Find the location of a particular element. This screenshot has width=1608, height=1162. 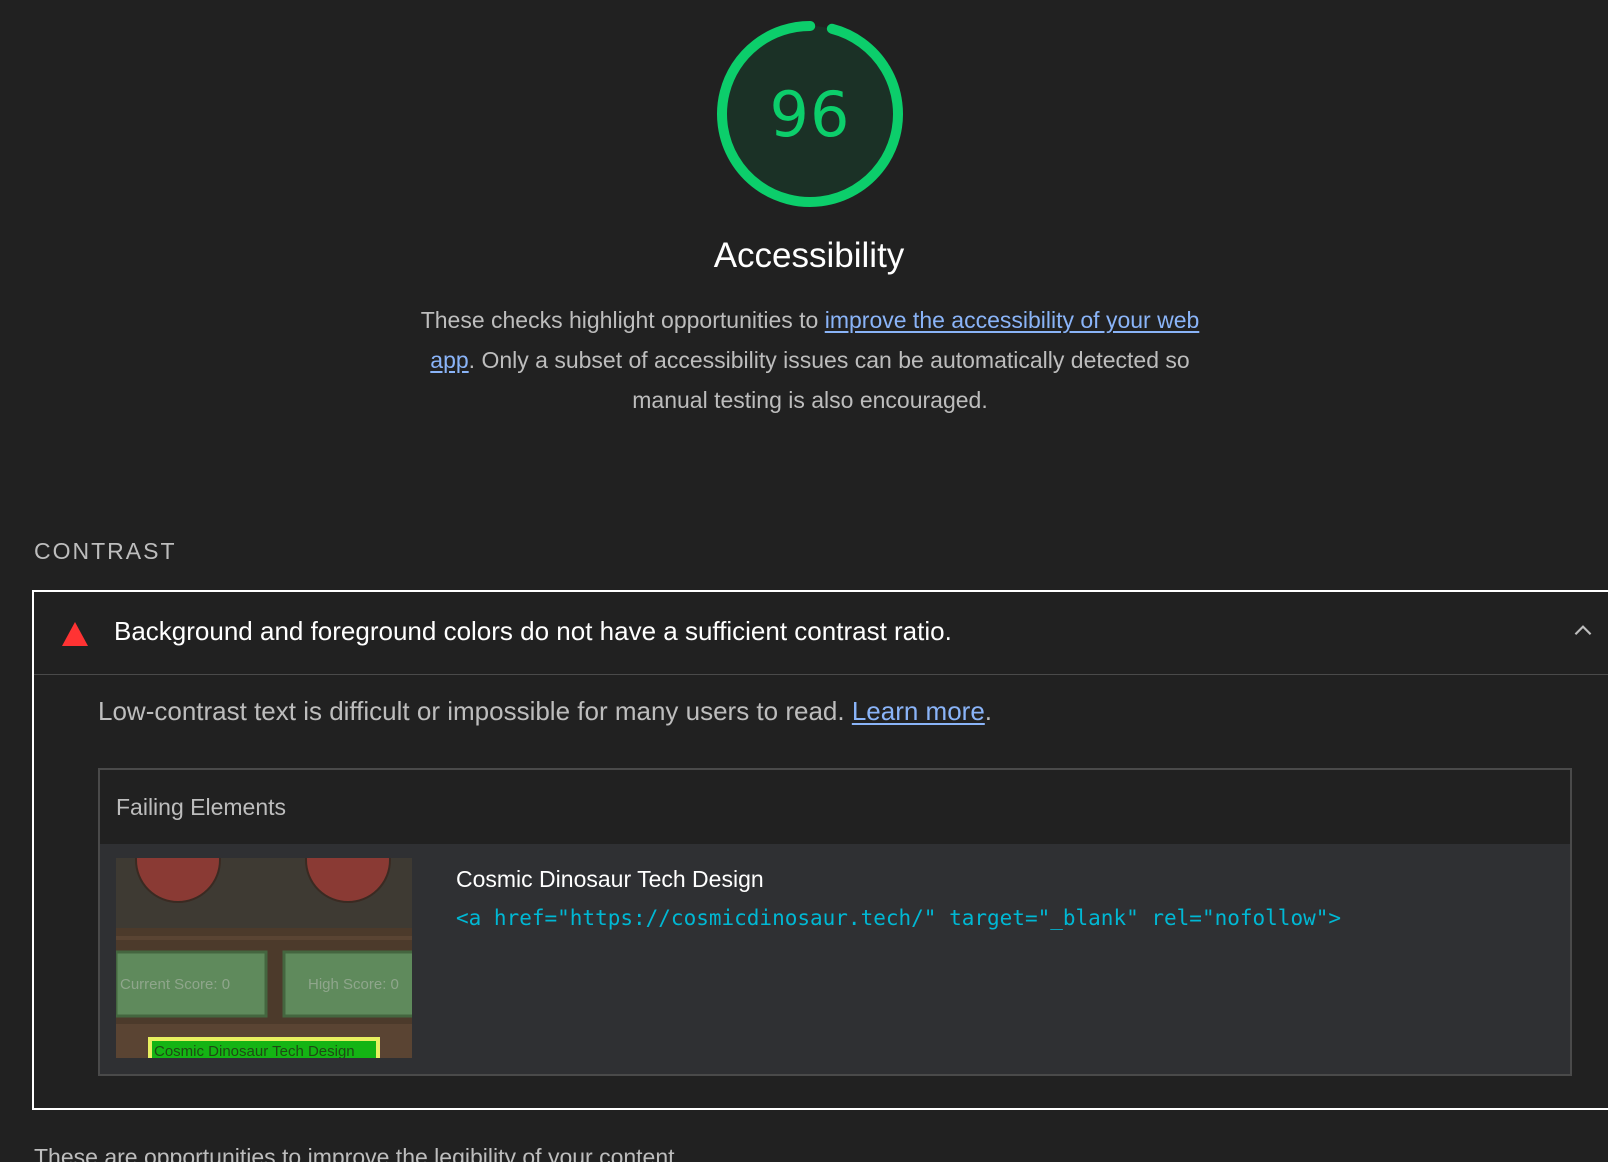

node-label: Cosmic Dinosaur Tech Design is located at coordinates (610, 879).